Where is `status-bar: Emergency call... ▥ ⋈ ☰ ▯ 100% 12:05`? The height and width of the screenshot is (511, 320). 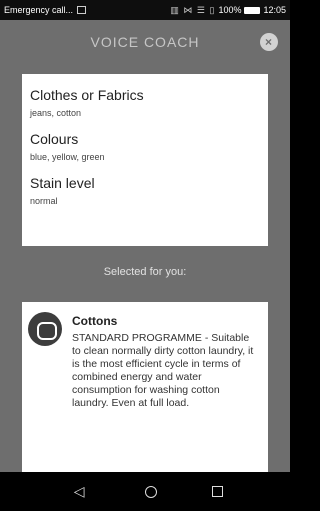
status-bar: Emergency call... ▥ ⋈ ☰ ▯ 100% 12:05 is located at coordinates (145, 10).